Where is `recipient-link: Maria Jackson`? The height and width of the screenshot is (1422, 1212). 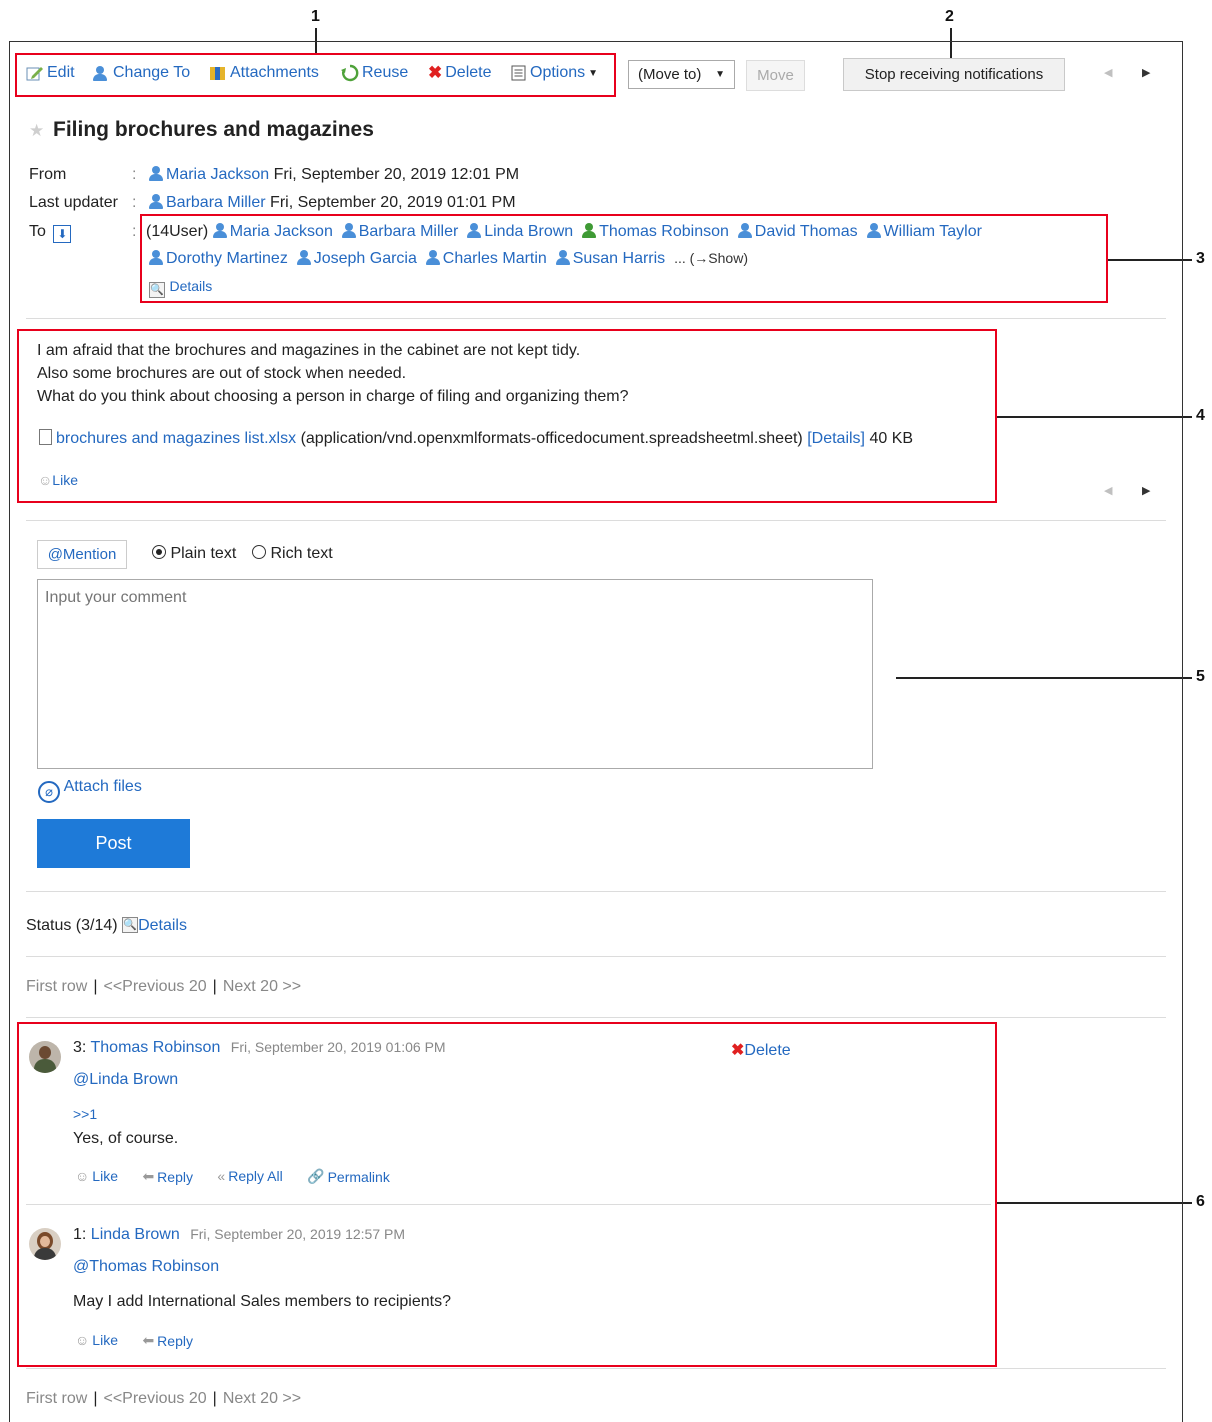 recipient-link: Maria Jackson is located at coordinates (272, 231).